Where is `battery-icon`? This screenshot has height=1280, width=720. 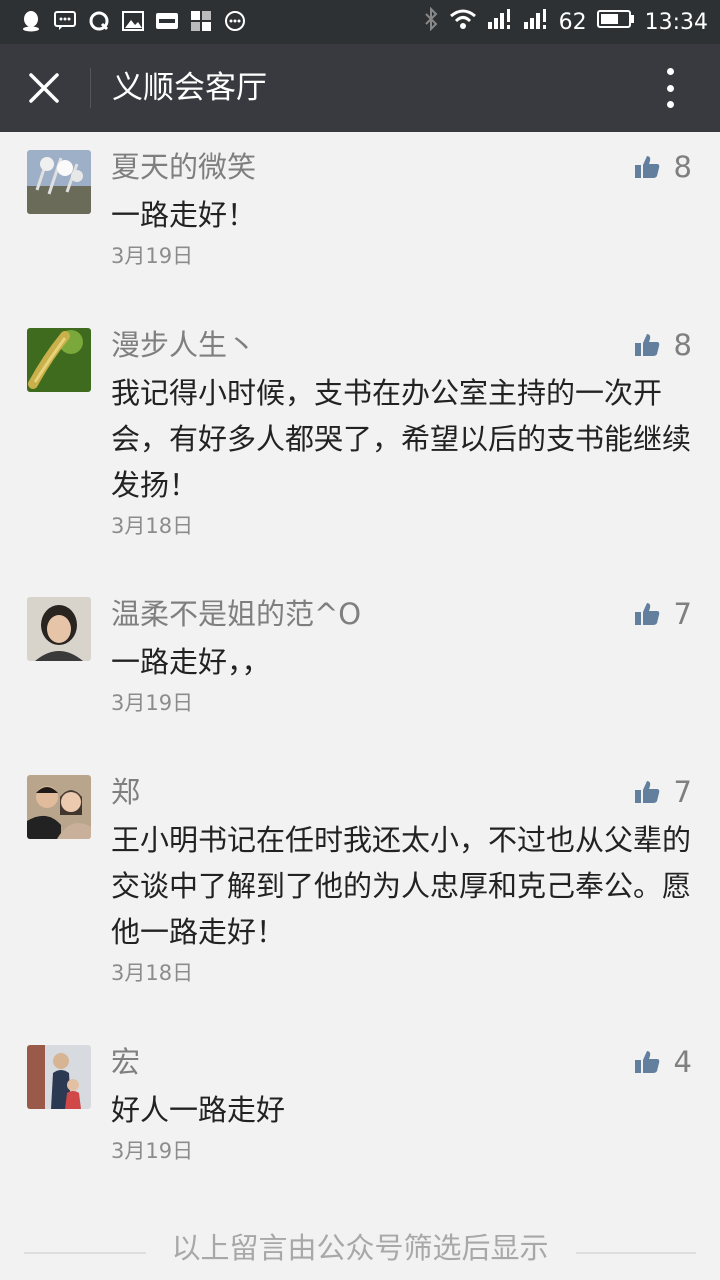
battery-icon is located at coordinates (615, 22).